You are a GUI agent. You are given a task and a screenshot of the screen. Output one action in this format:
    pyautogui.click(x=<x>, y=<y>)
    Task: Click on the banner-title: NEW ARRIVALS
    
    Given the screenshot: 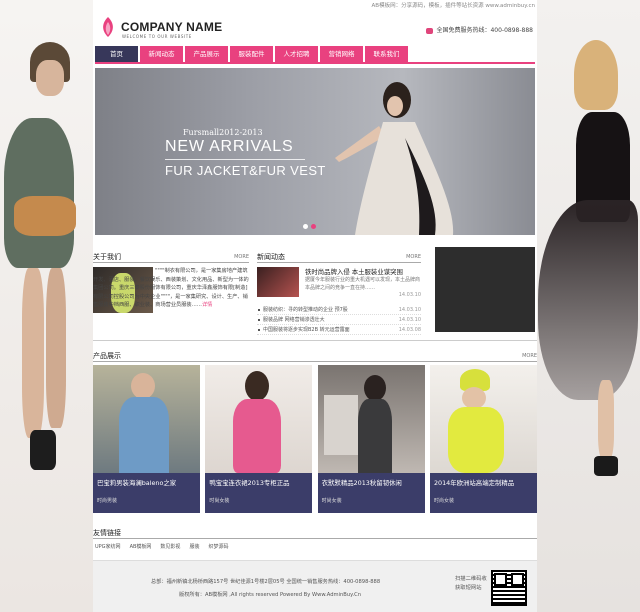 What is the action you would take?
    pyautogui.click(x=229, y=146)
    